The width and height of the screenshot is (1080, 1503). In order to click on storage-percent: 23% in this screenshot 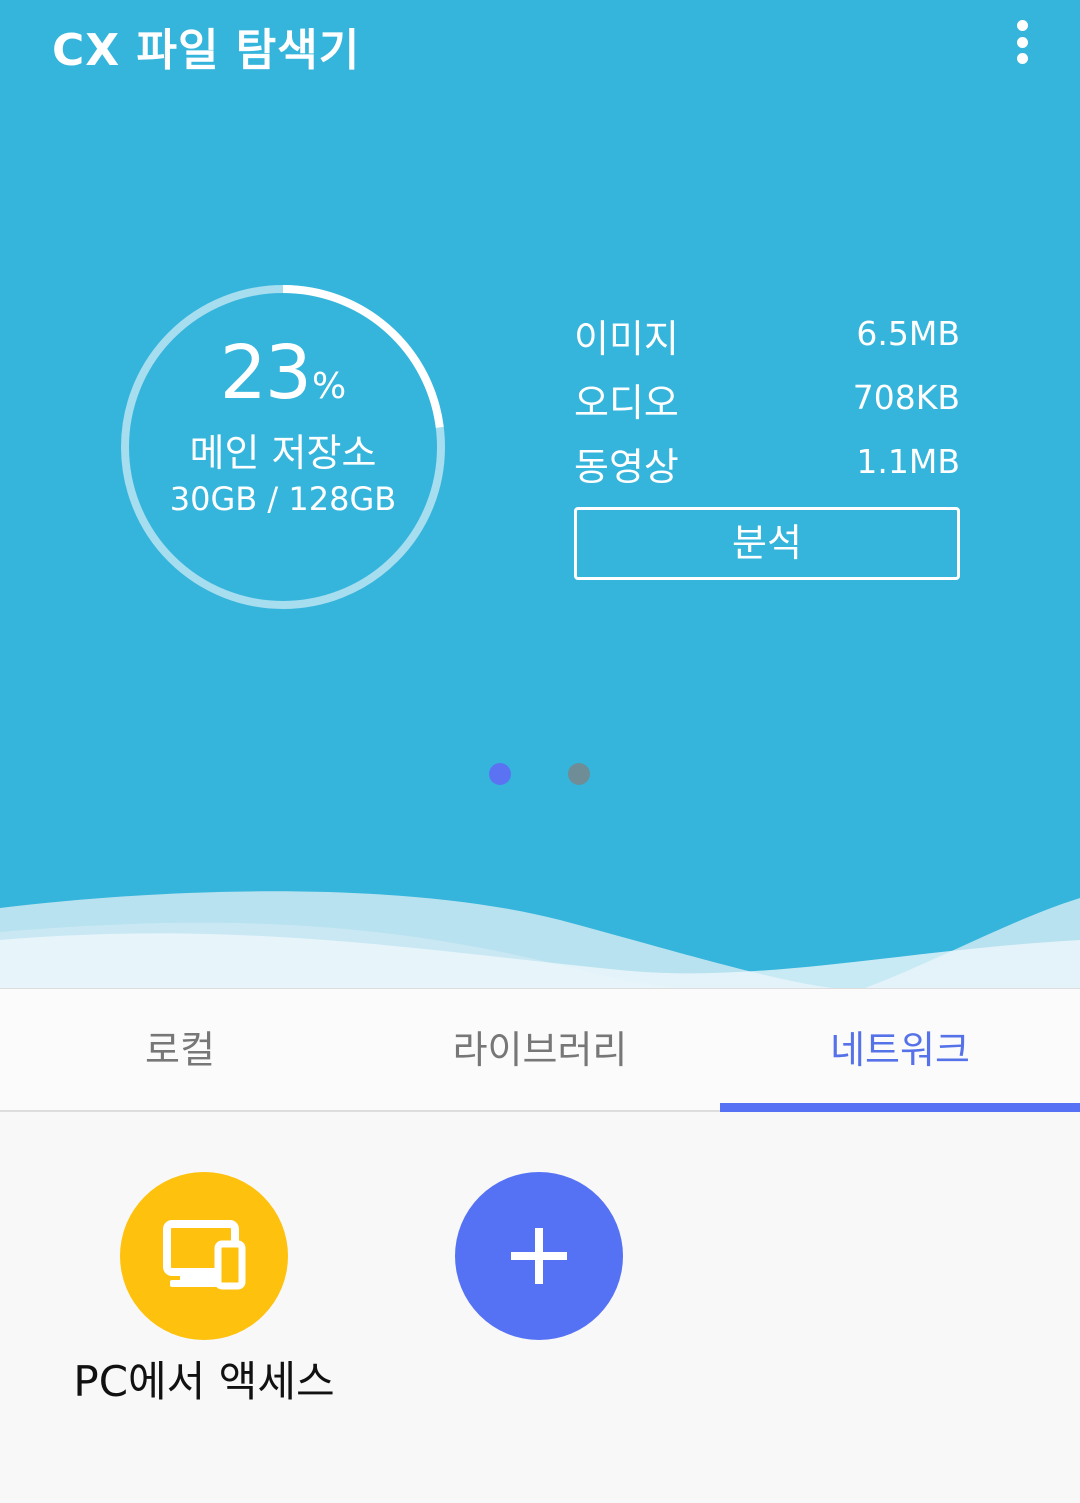, I will do `click(283, 373)`.